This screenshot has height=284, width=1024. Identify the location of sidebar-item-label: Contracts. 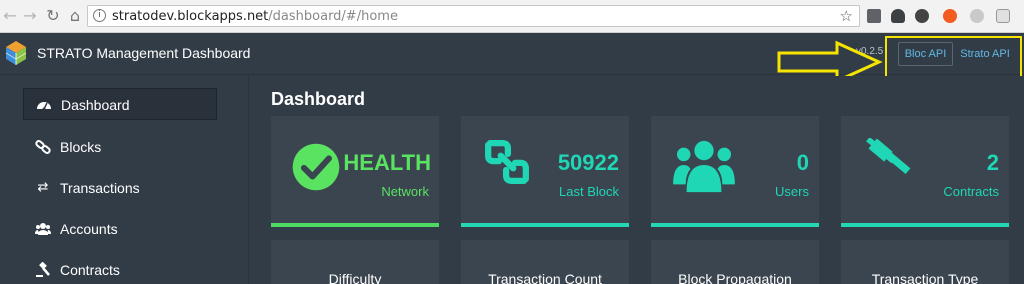
(90, 270).